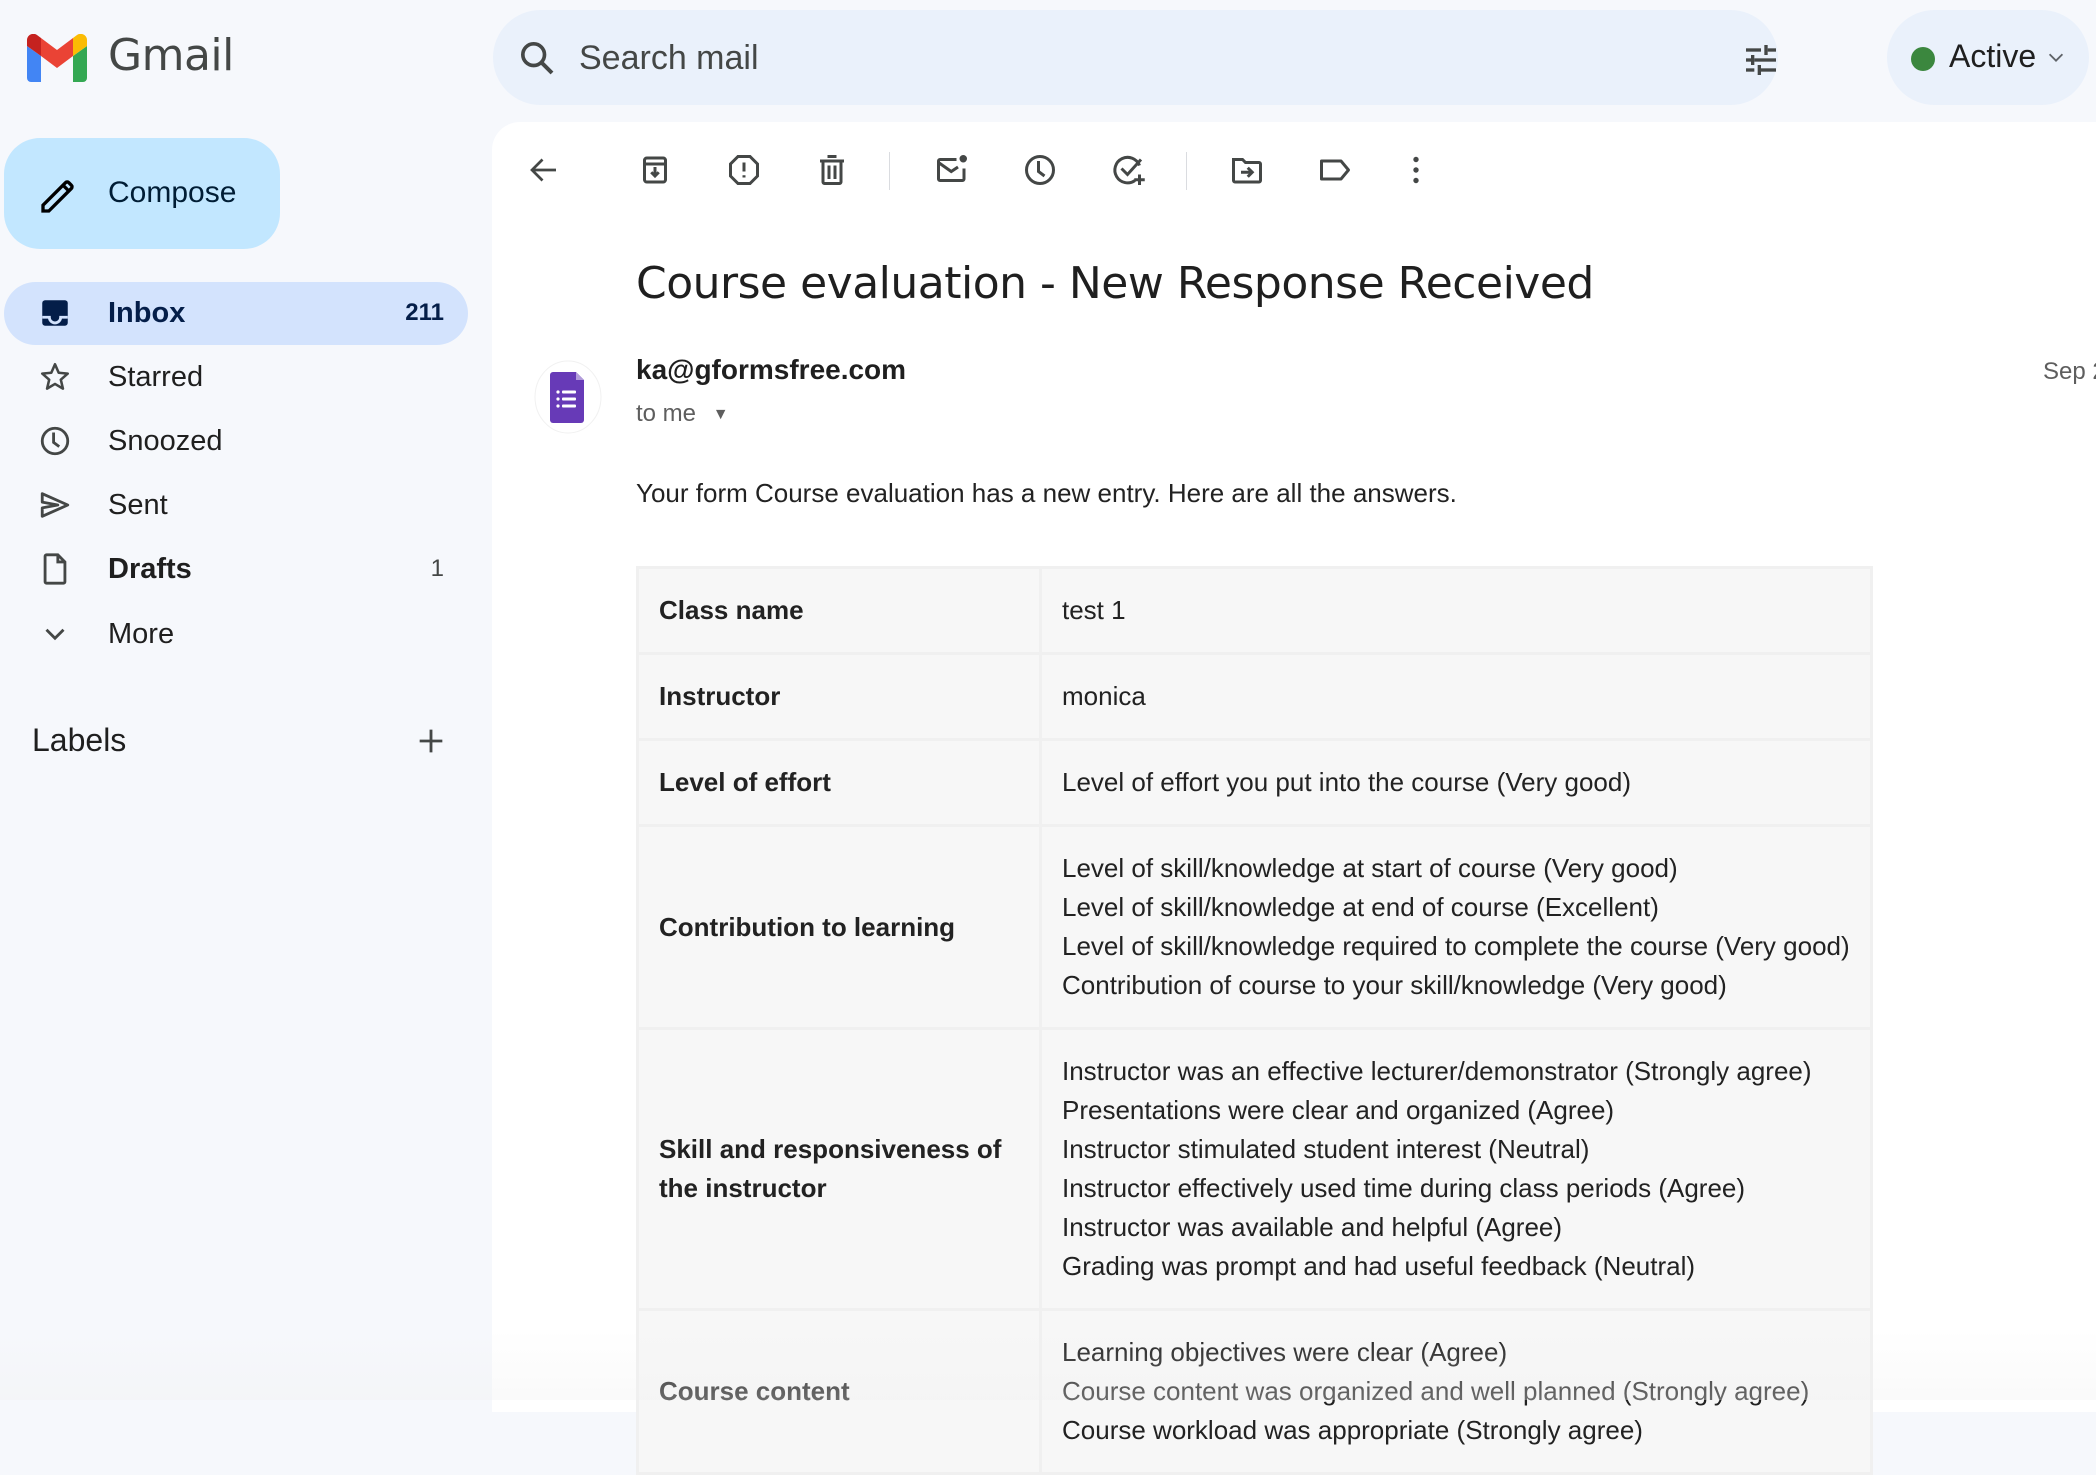 This screenshot has width=2096, height=1475. What do you see at coordinates (79, 740) in the screenshot?
I see `labels-heading: Labels` at bounding box center [79, 740].